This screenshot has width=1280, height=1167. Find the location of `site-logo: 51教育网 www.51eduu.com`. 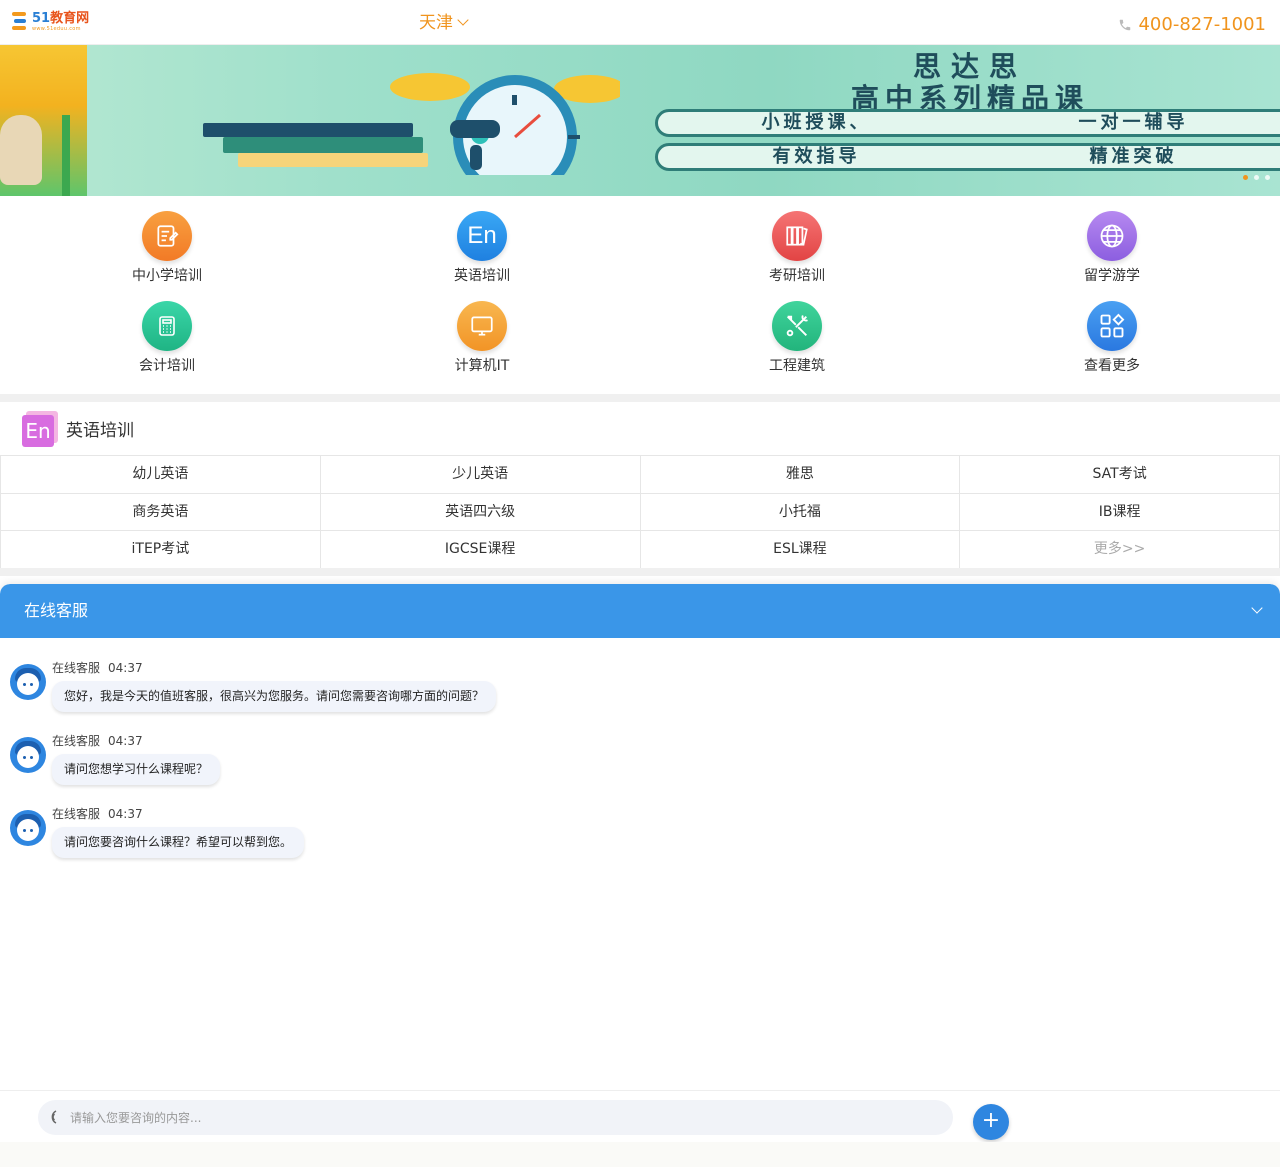

site-logo: 51教育网 www.51eduu.com is located at coordinates (50, 23).